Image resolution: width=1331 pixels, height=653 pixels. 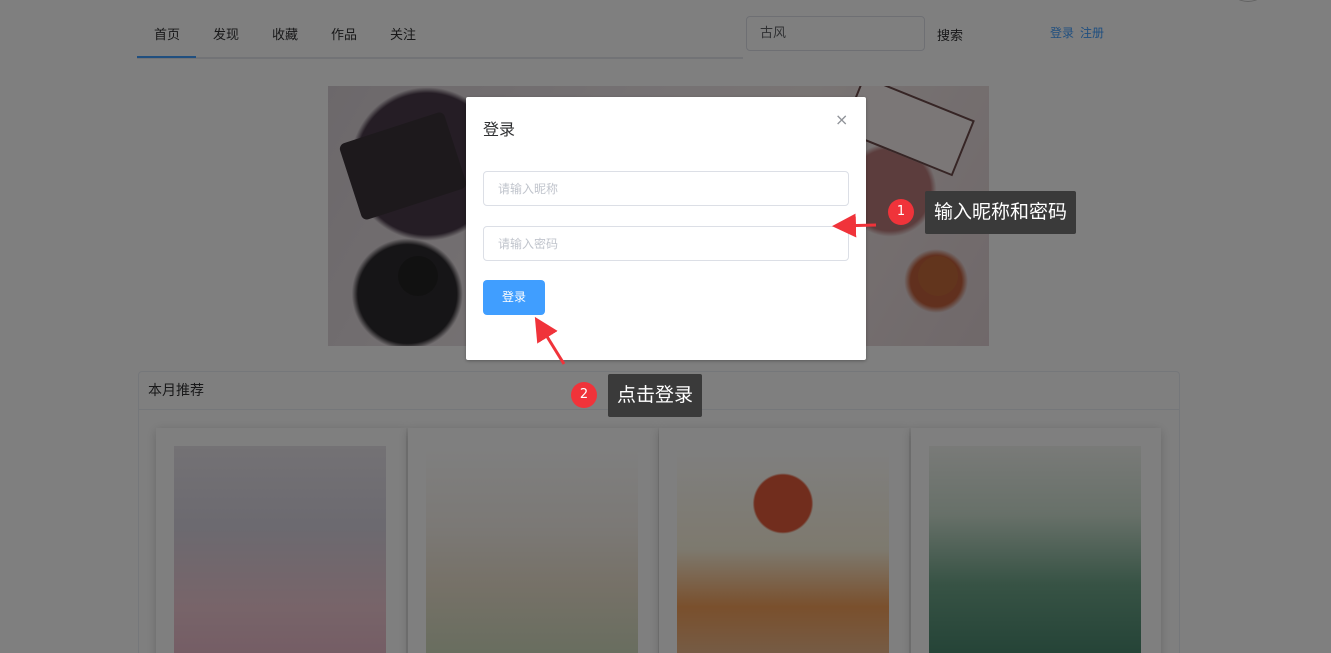 I want to click on nickname-input, so click(x=666, y=188).